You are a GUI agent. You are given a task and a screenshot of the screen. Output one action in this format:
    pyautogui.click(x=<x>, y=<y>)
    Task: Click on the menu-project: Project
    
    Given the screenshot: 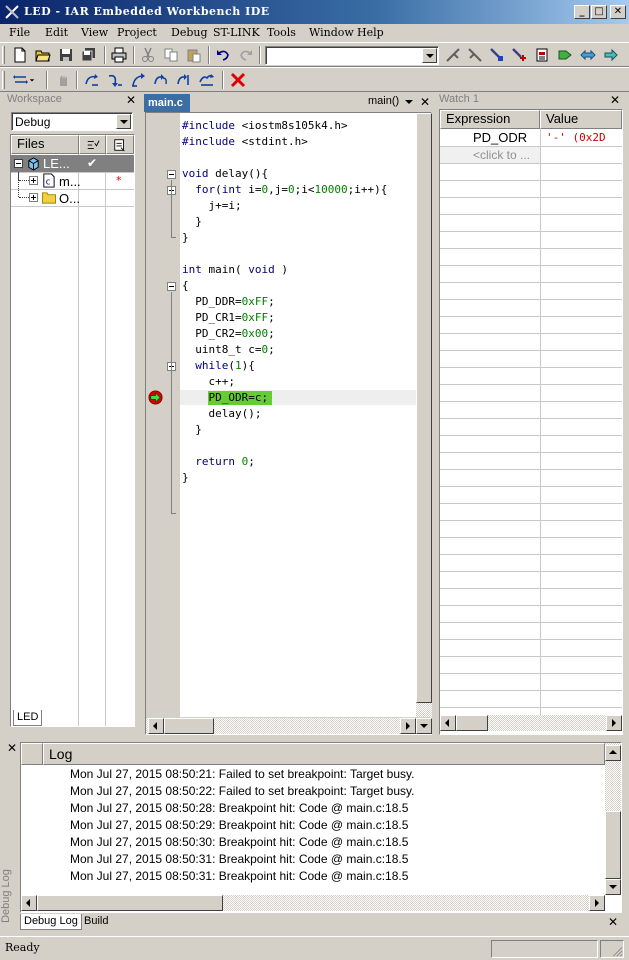 What is the action you would take?
    pyautogui.click(x=137, y=32)
    